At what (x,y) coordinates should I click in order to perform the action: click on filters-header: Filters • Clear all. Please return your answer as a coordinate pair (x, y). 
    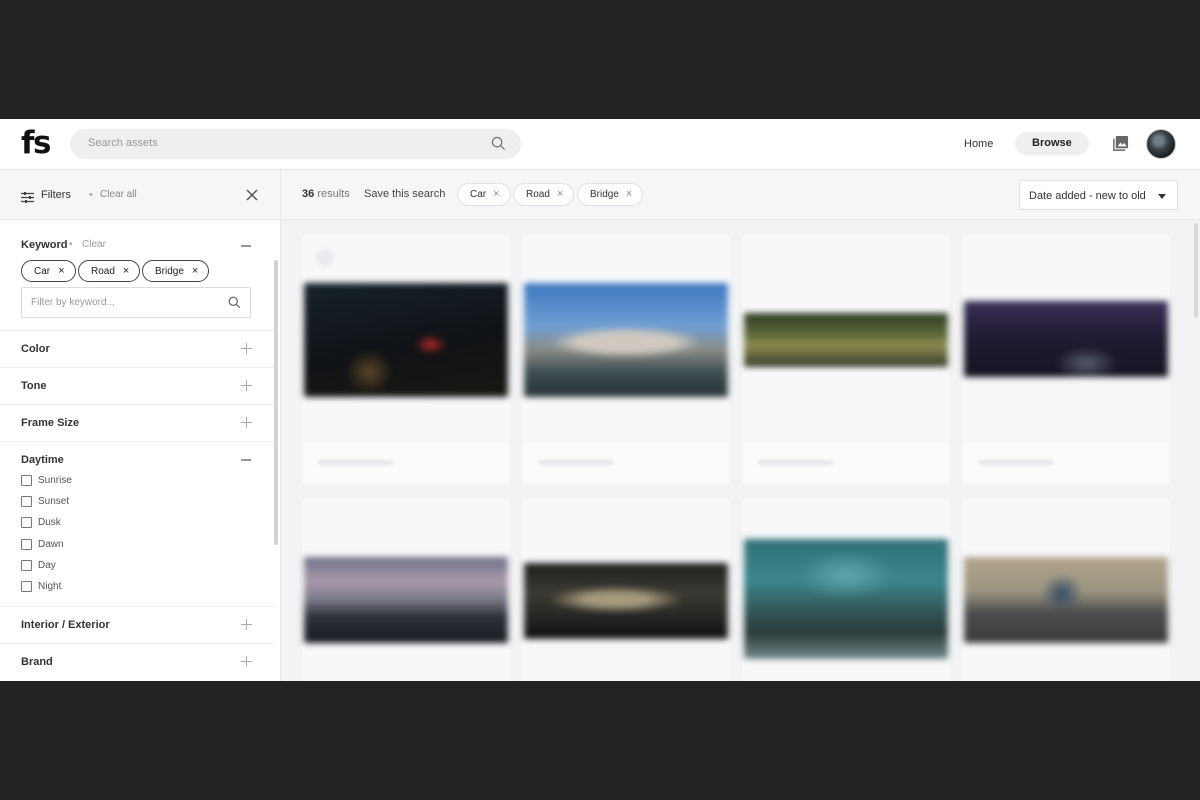
    Looking at the image, I should click on (140, 195).